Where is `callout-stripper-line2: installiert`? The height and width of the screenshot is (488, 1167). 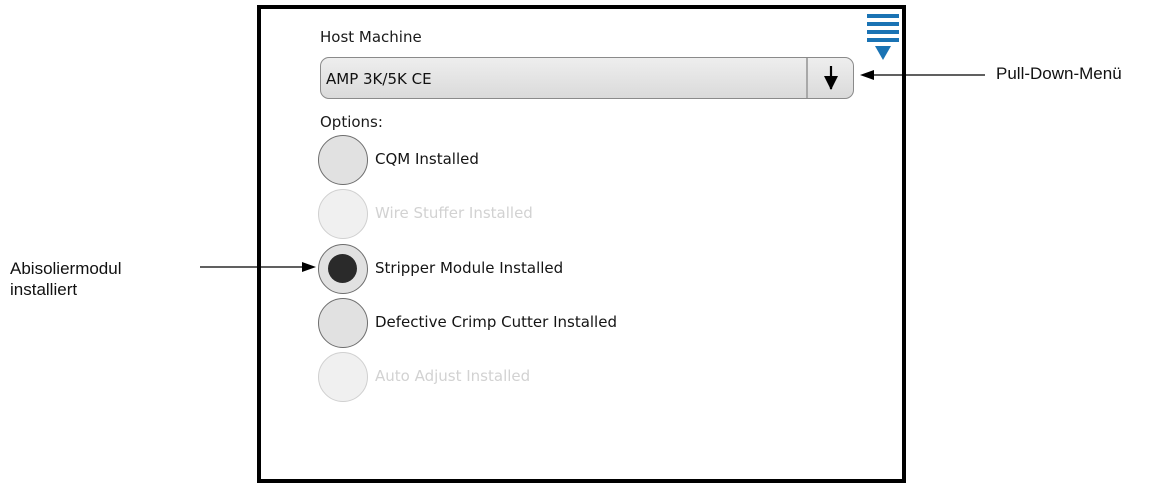
callout-stripper-line2: installiert is located at coordinates (44, 289).